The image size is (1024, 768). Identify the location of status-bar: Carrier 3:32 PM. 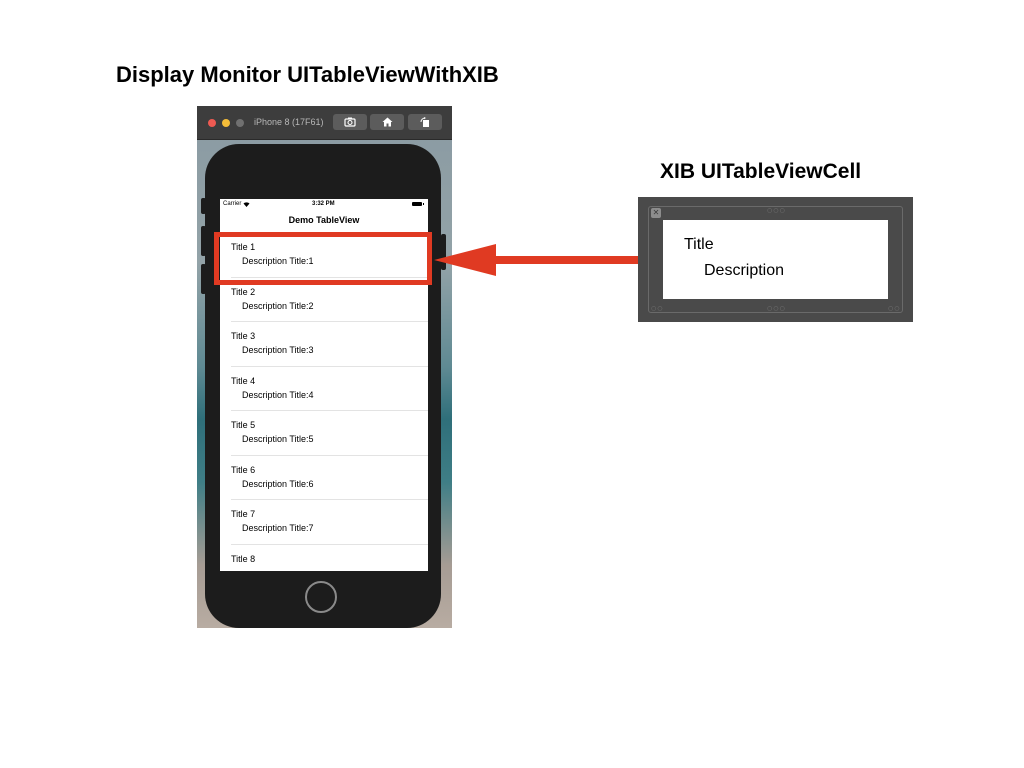
(324, 205).